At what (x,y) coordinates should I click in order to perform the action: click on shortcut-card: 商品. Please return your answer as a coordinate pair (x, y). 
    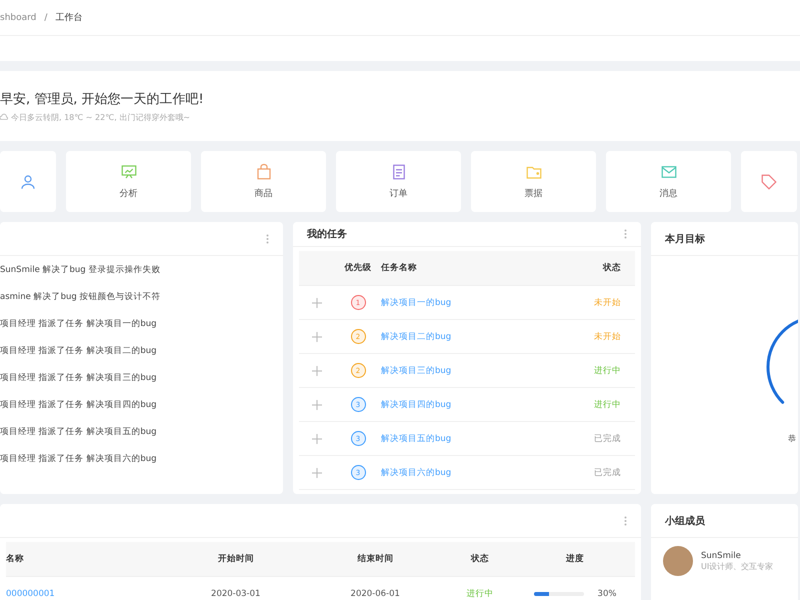
    Looking at the image, I should click on (263, 181).